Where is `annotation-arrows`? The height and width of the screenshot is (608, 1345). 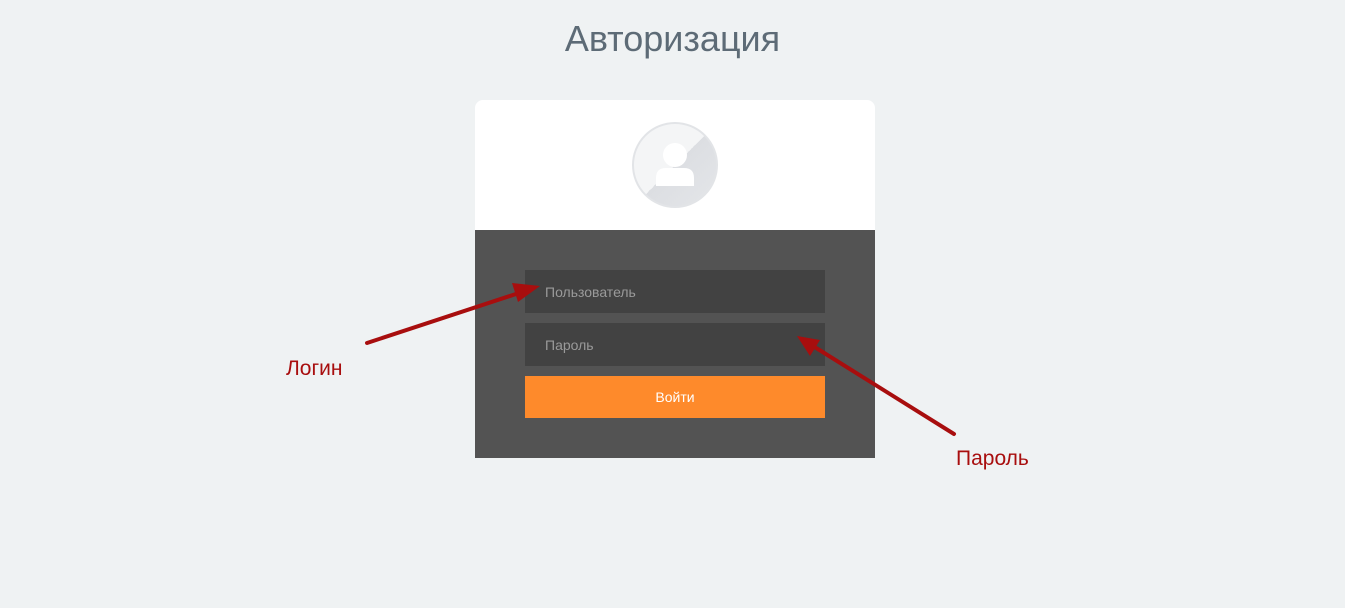
annotation-arrows is located at coordinates (660, 359).